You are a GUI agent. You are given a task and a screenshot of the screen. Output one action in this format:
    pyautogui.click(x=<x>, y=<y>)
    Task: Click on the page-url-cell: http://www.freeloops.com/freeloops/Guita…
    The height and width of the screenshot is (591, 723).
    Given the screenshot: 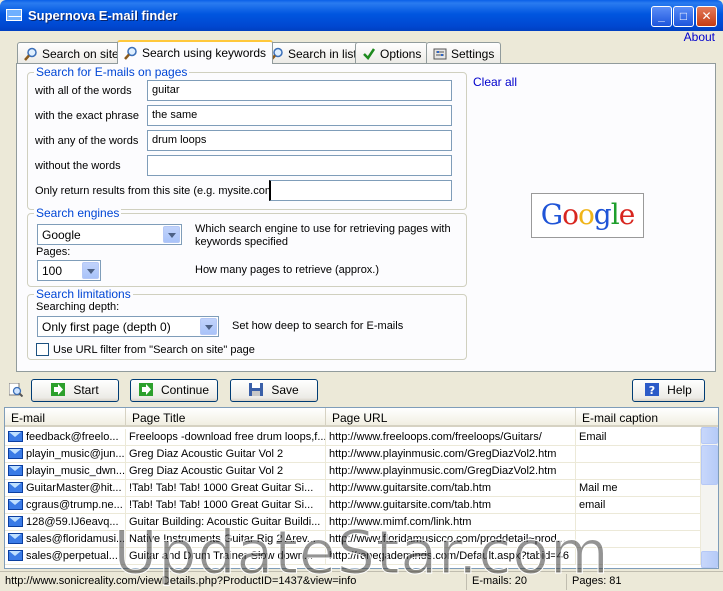 What is the action you would take?
    pyautogui.click(x=451, y=437)
    